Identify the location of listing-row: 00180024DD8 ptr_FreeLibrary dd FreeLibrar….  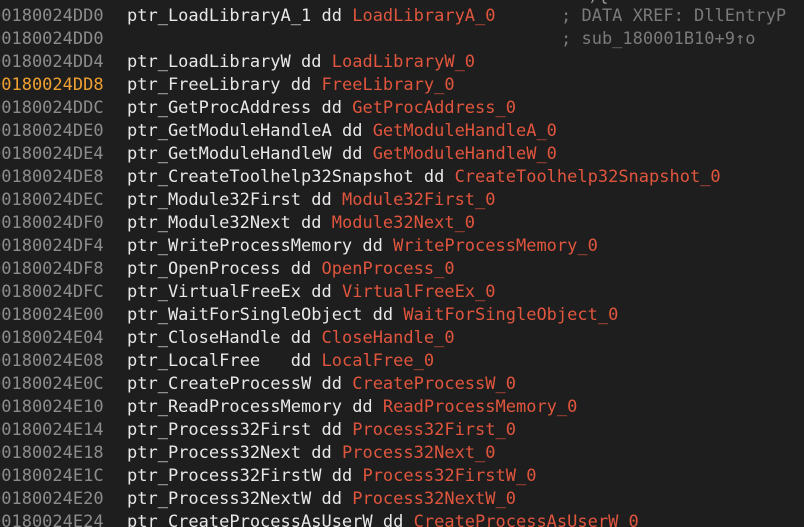
(227, 85).